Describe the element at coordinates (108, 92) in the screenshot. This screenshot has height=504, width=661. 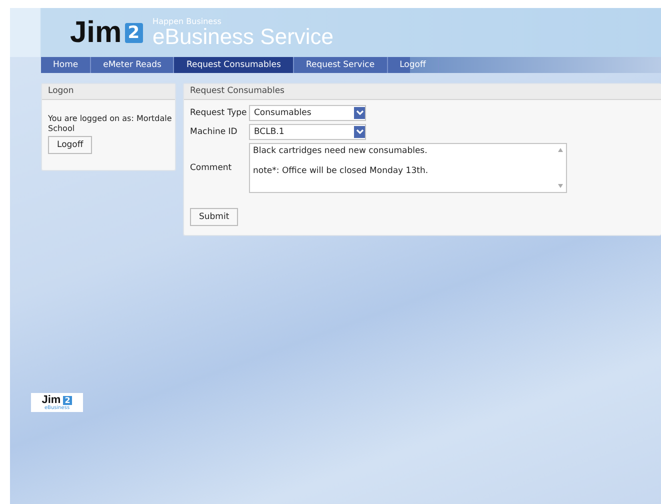
I see `panel-title: Logon` at that location.